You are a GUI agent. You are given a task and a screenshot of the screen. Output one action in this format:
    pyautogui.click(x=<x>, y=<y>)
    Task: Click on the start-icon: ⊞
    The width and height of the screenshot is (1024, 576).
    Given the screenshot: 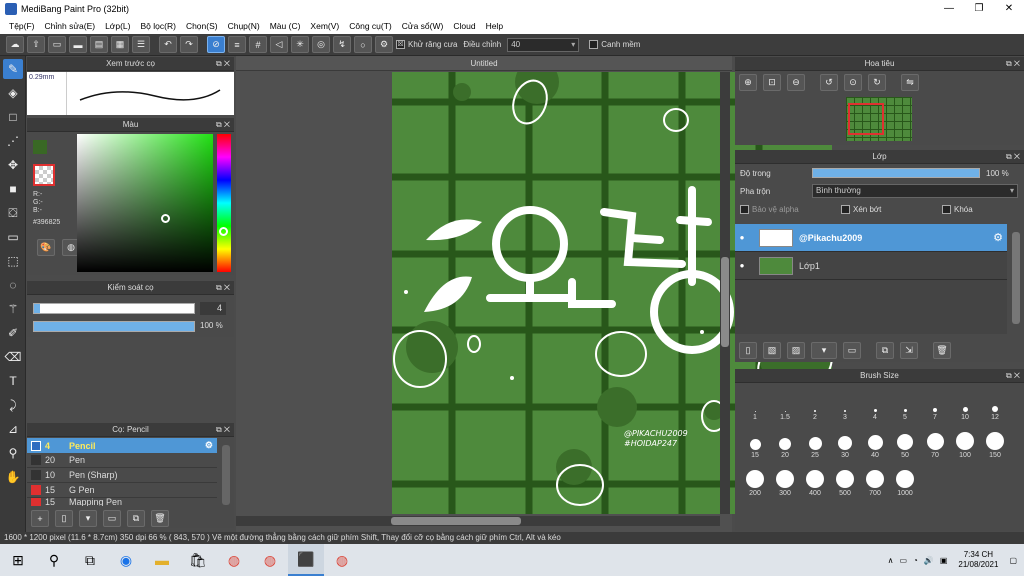 What is the action you would take?
    pyautogui.click(x=18, y=560)
    